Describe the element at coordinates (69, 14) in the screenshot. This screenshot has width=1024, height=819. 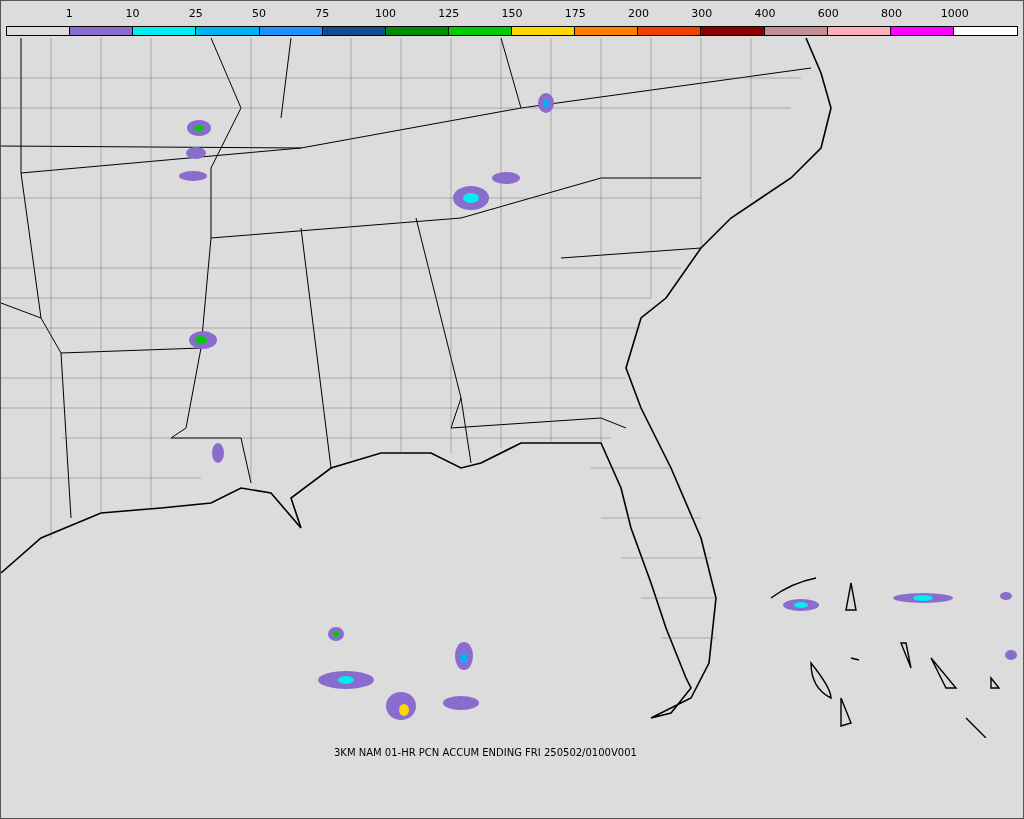
I see `legend-label: 1` at that location.